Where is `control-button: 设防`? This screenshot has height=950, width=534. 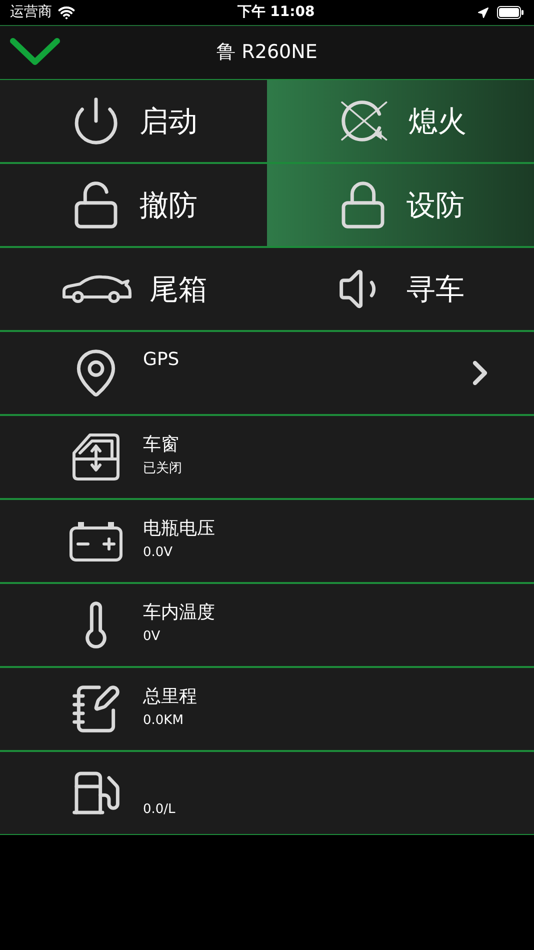 control-button: 设防 is located at coordinates (400, 205).